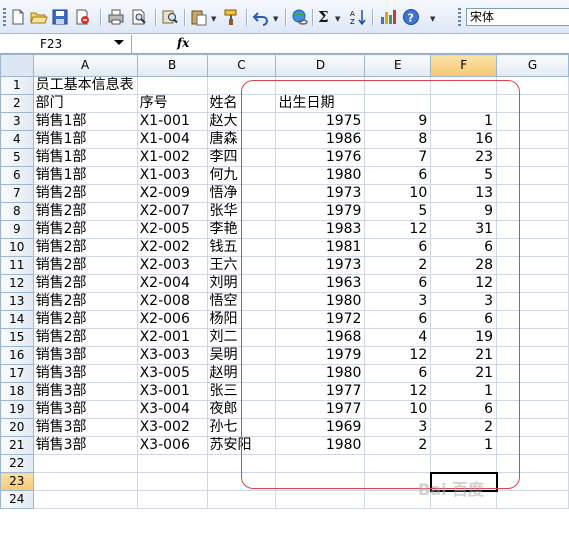 Image resolution: width=569 pixels, height=536 pixels. What do you see at coordinates (17, 301) in the screenshot?
I see `row-header: 13` at bounding box center [17, 301].